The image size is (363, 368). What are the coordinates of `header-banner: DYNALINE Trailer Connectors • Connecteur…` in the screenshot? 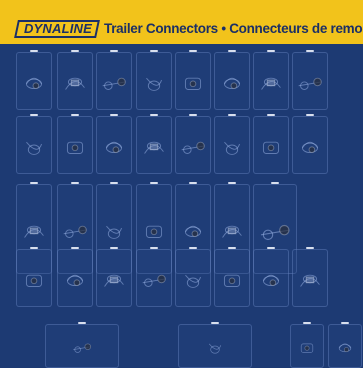 It's located at (181, 22).